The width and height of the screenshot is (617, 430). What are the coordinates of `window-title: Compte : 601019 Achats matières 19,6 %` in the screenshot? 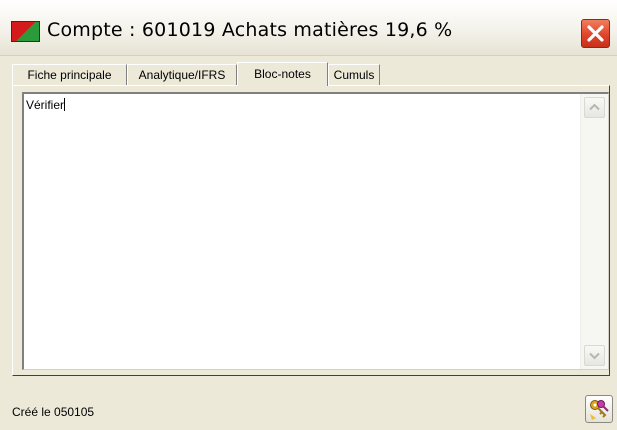 It's located at (250, 30).